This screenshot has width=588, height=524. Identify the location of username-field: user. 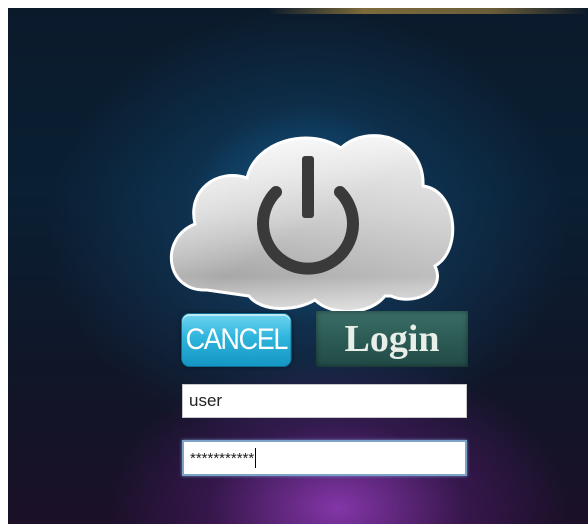
(324, 401).